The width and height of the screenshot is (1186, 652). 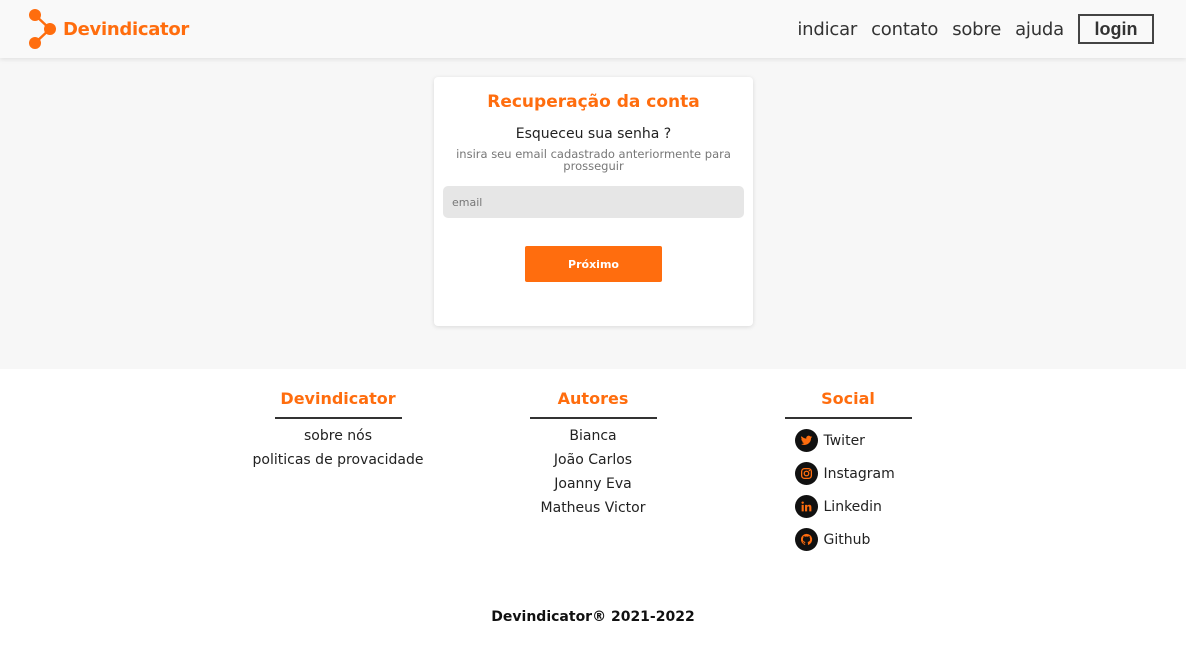 What do you see at coordinates (904, 29) in the screenshot?
I see `nav-link-contato: contato` at bounding box center [904, 29].